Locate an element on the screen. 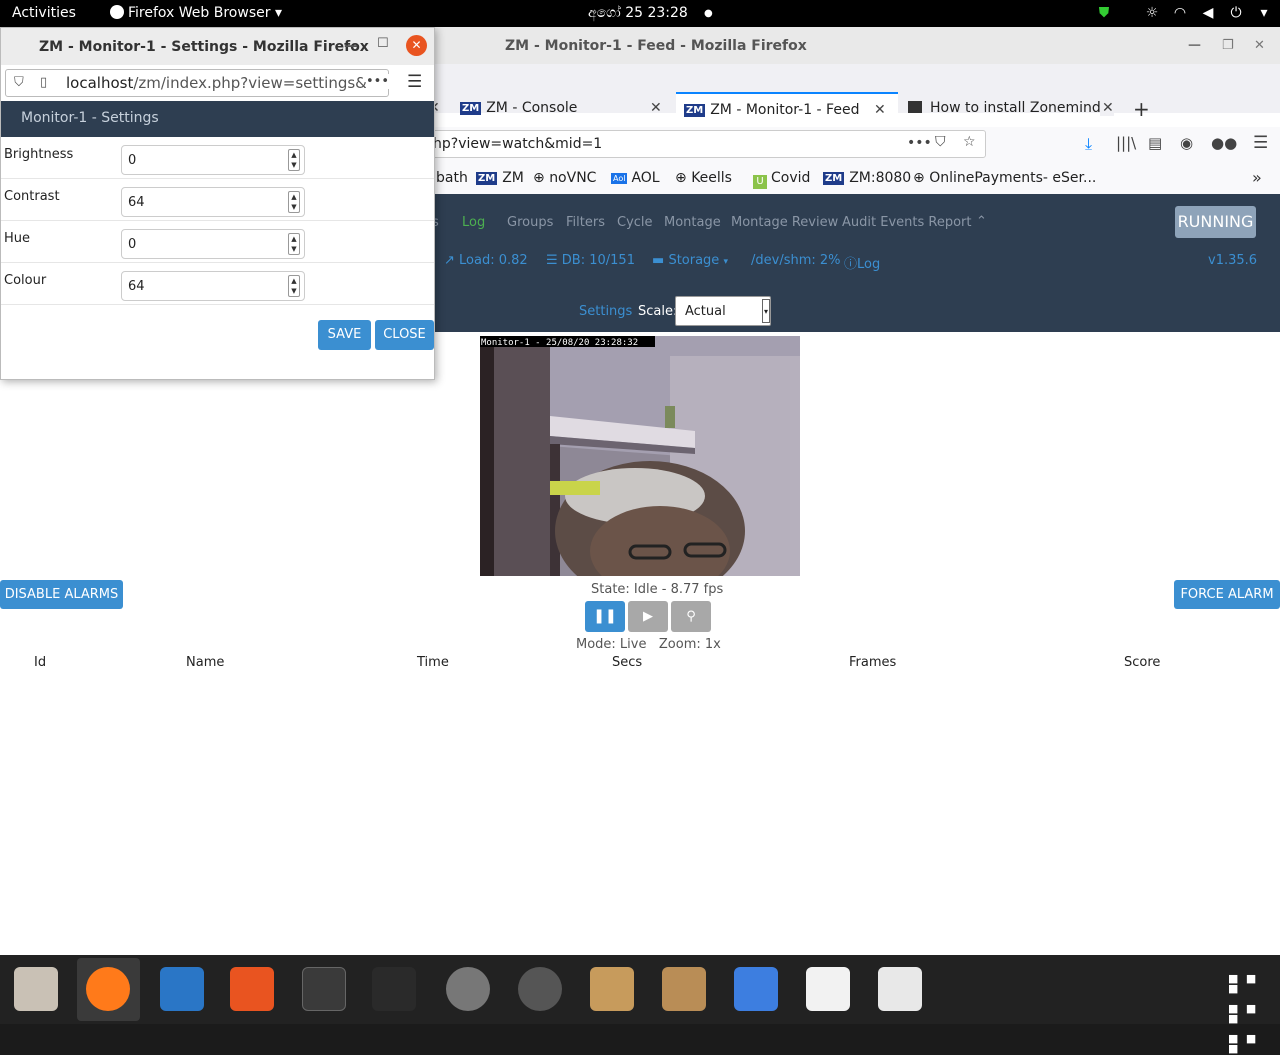 This screenshot has width=1280, height=1055. column-header-id: Id is located at coordinates (40, 662).